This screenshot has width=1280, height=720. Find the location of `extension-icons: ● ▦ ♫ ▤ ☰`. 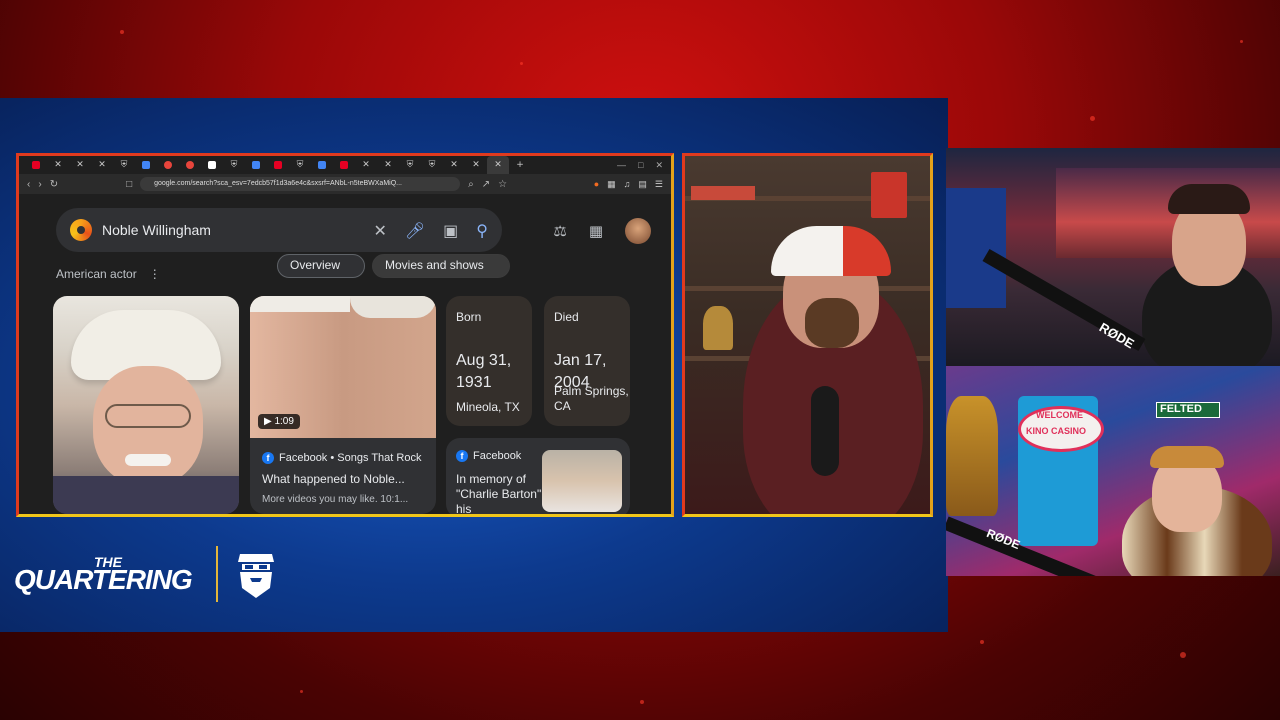

extension-icons: ● ▦ ♫ ▤ ☰ is located at coordinates (628, 184).